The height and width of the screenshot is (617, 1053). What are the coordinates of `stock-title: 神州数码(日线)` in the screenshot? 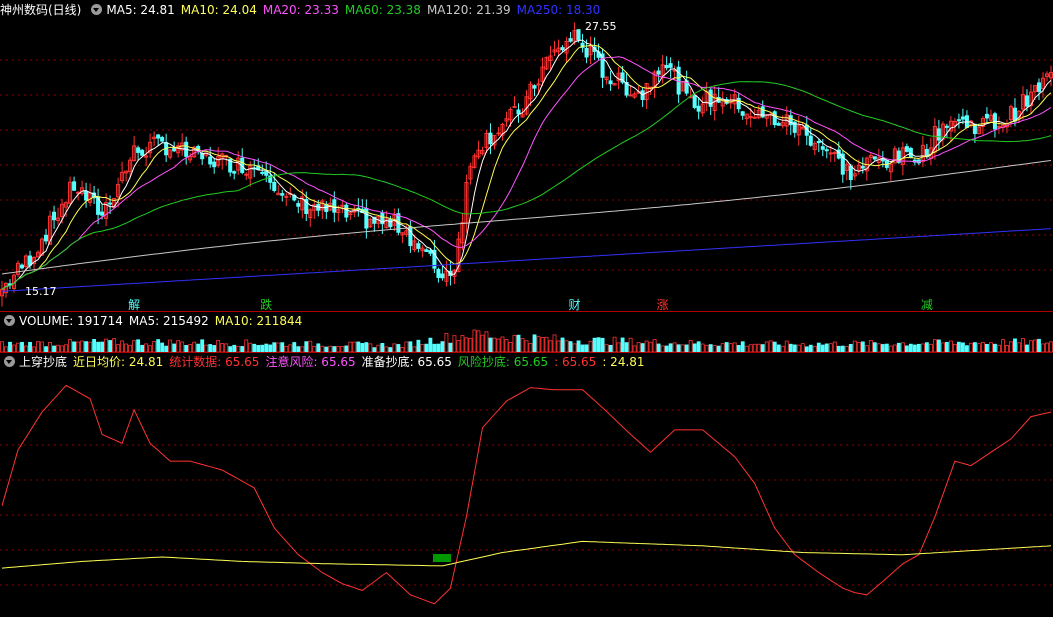 It's located at (40, 10).